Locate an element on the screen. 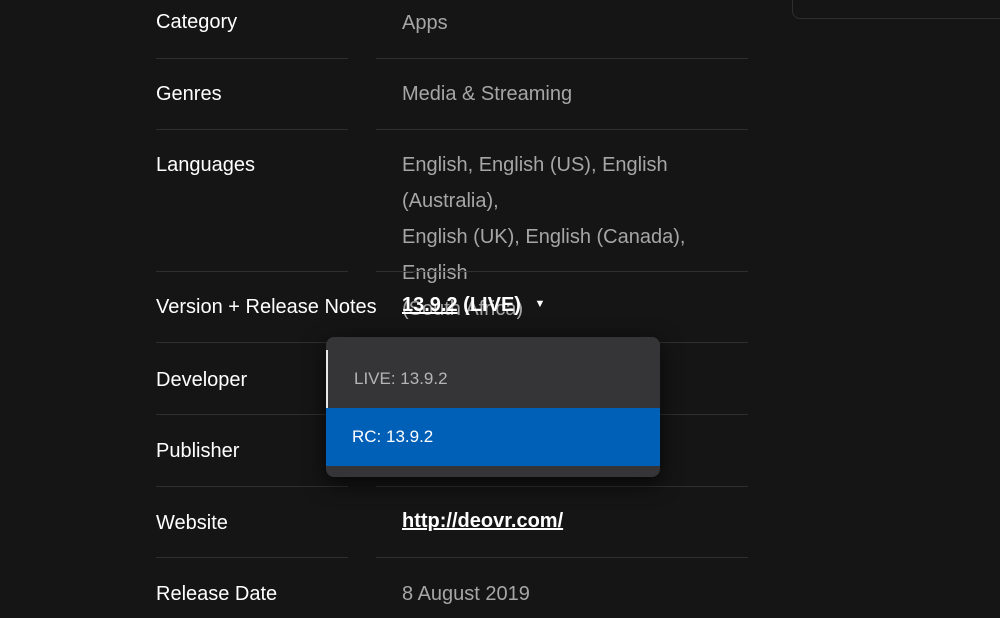 This screenshot has width=1000, height=618. languages-line: English (UK), English (Canada), English is located at coordinates (544, 255).